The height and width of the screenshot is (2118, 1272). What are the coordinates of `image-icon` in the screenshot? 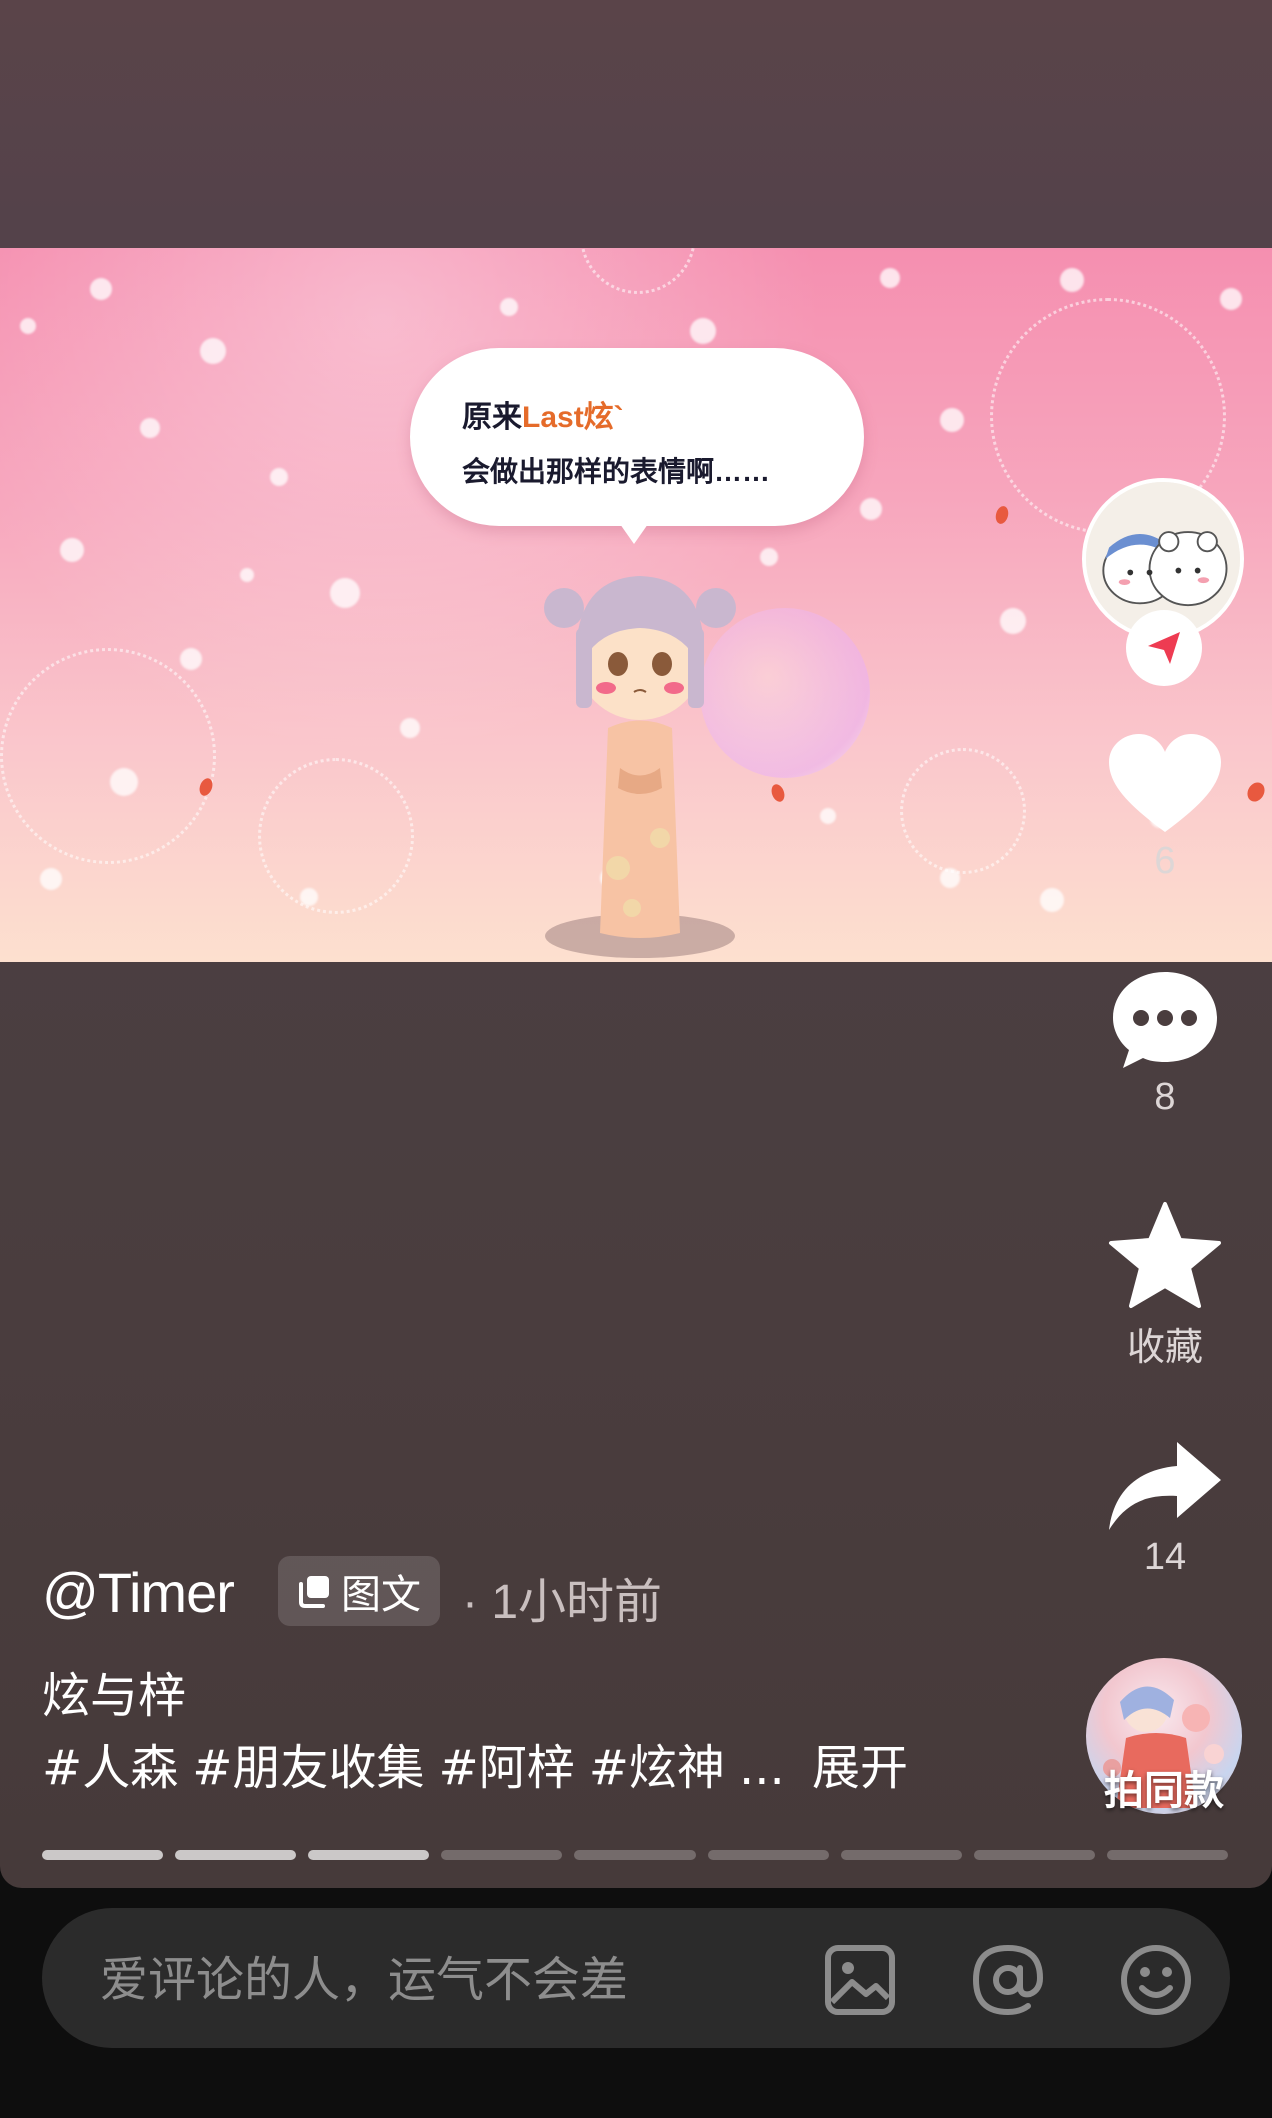 It's located at (860, 1980).